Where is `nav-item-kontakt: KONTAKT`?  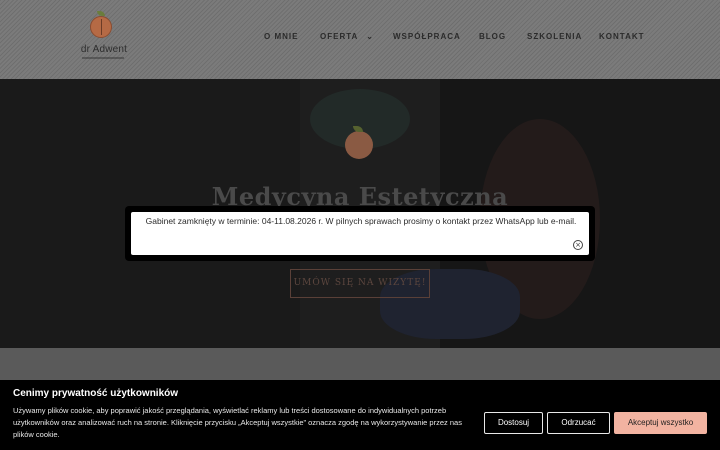 nav-item-kontakt: KONTAKT is located at coordinates (622, 36).